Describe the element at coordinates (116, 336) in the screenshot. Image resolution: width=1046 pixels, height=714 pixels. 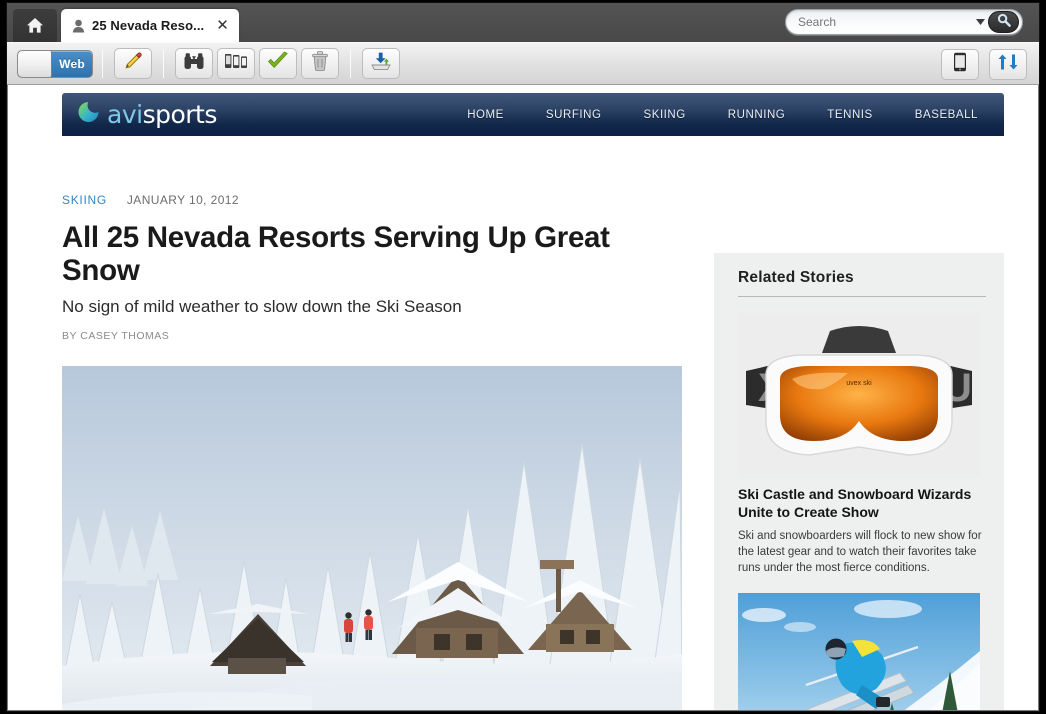
I see `article-byline: BY CASEY THOMAS` at that location.